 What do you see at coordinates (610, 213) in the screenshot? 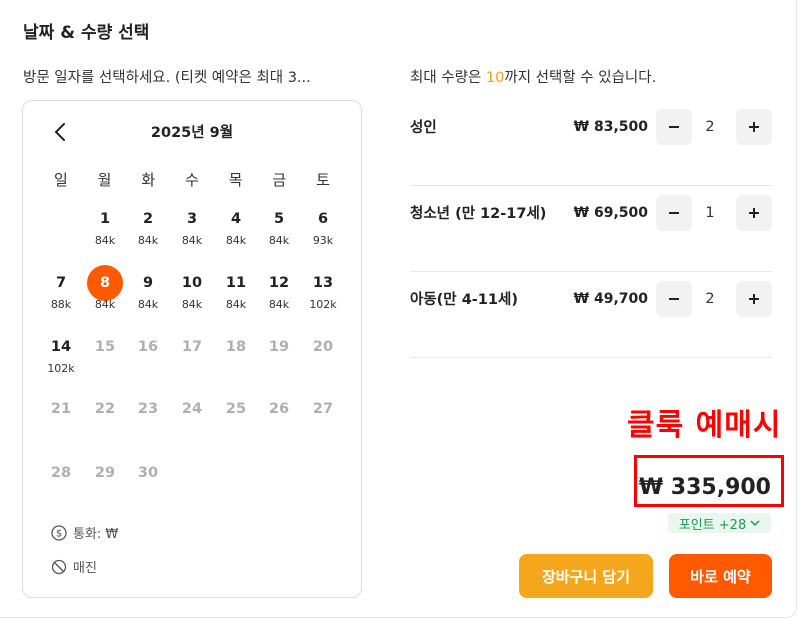
I see `ticket-price: ₩ 69,500` at bounding box center [610, 213].